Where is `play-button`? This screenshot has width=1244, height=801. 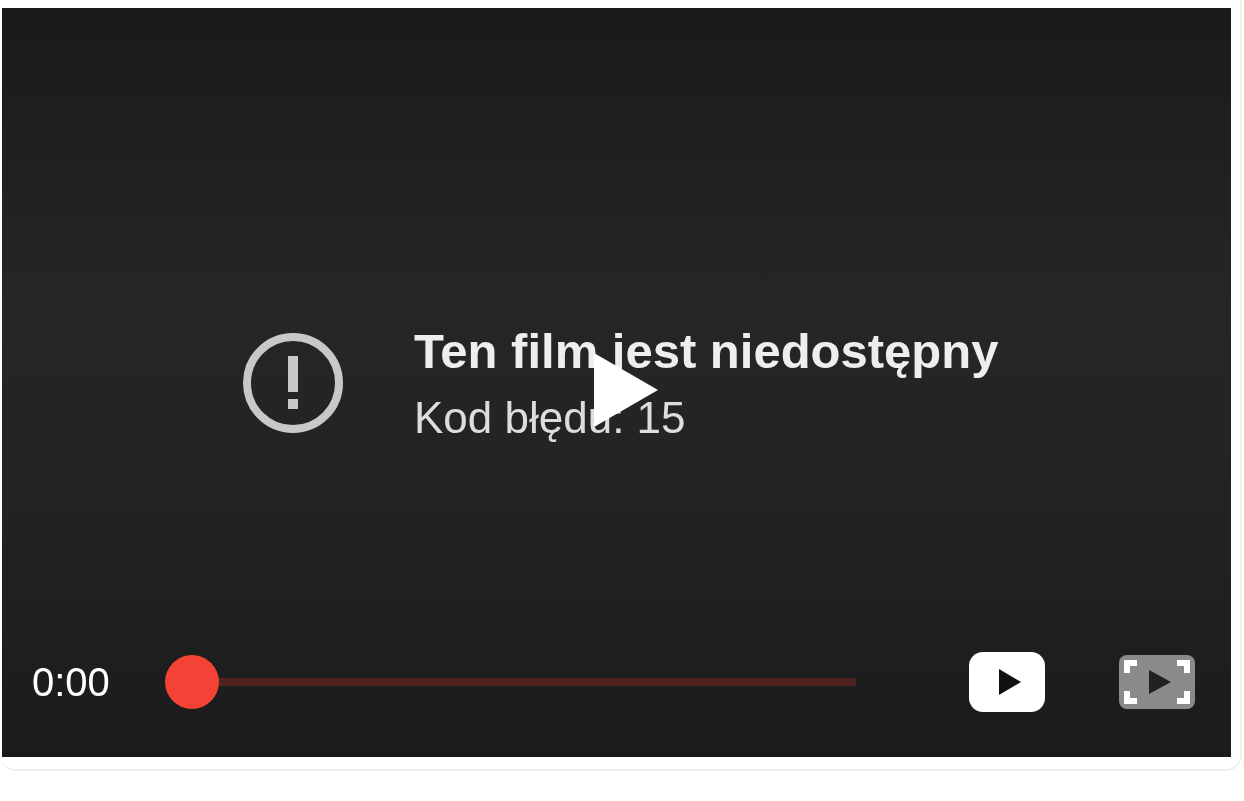
play-button is located at coordinates (1007, 682).